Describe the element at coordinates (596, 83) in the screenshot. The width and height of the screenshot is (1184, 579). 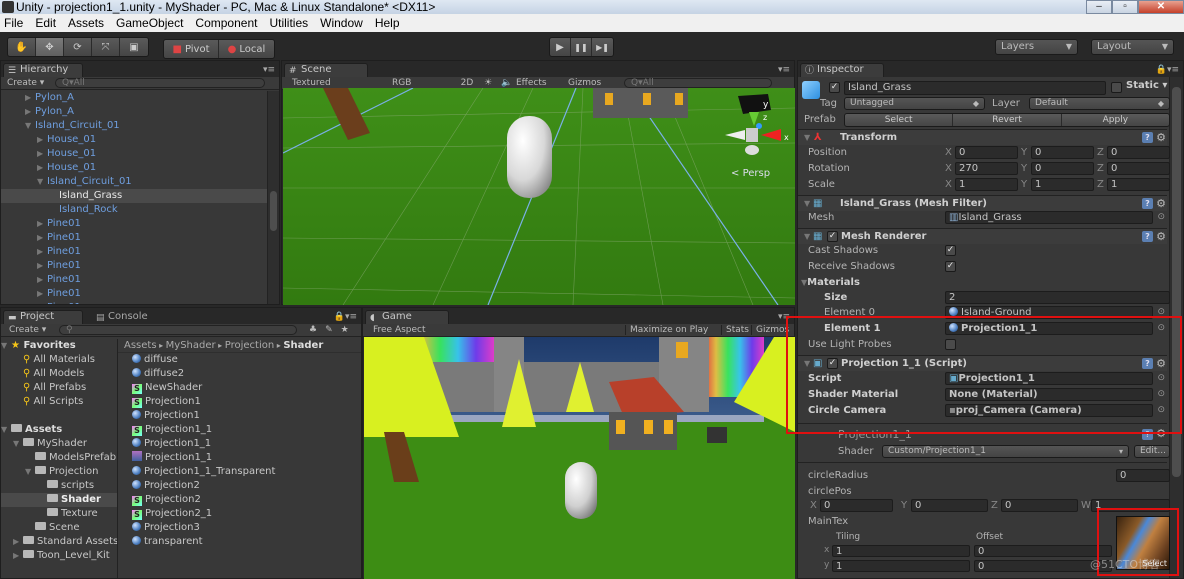
I see `gizmos-dropdown: Gizmos` at that location.